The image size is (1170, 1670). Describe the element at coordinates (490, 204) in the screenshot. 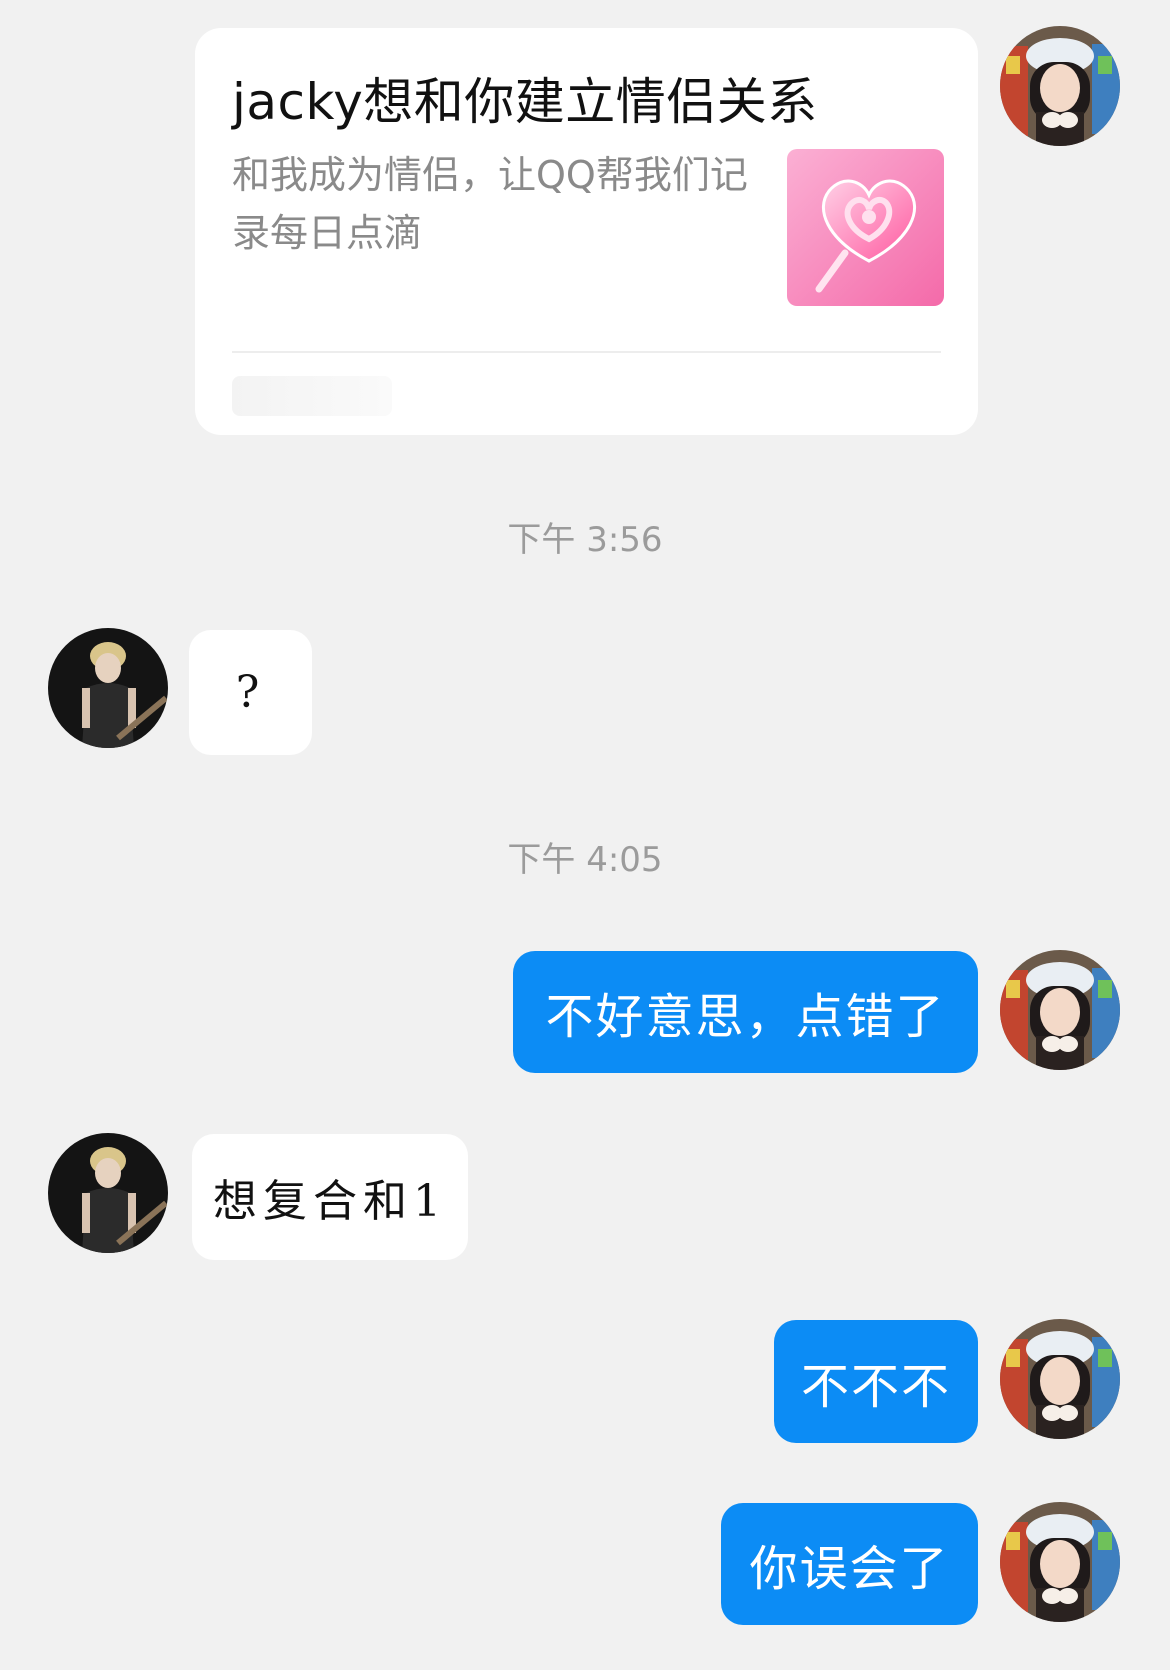

I see `invitation-description: 和我成为情侣，让QQ帮我们记录每日点滴` at that location.